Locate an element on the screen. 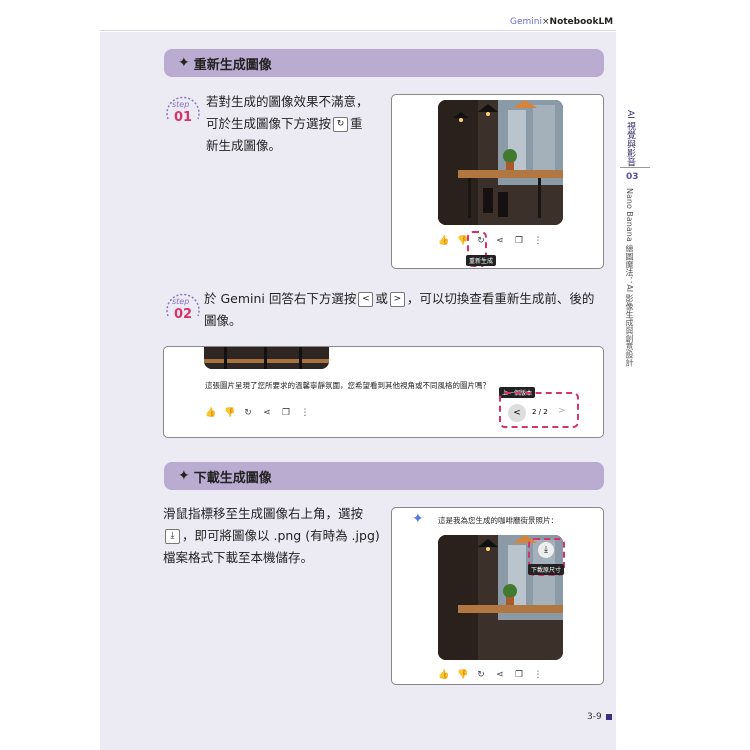  cafe-image is located at coordinates (500, 162).